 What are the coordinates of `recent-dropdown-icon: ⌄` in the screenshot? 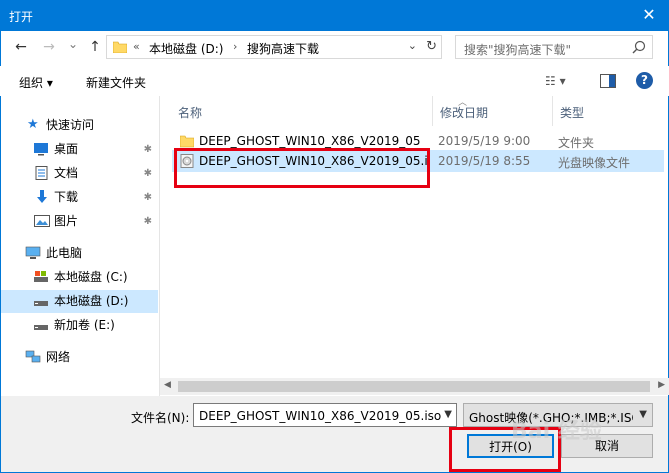 It's located at (73, 44).